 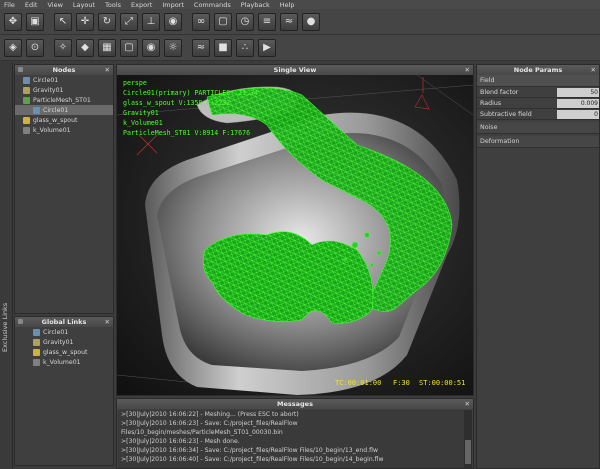 What do you see at coordinates (578, 114) in the screenshot?
I see `param-value-field: 0` at bounding box center [578, 114].